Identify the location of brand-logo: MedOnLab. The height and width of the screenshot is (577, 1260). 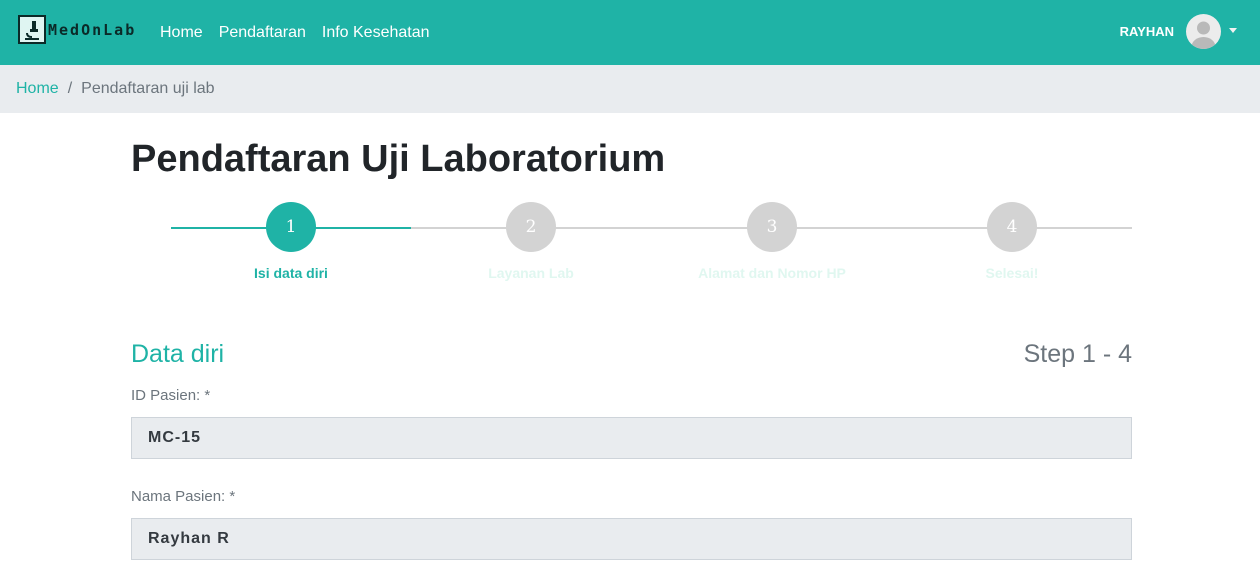
(77, 29).